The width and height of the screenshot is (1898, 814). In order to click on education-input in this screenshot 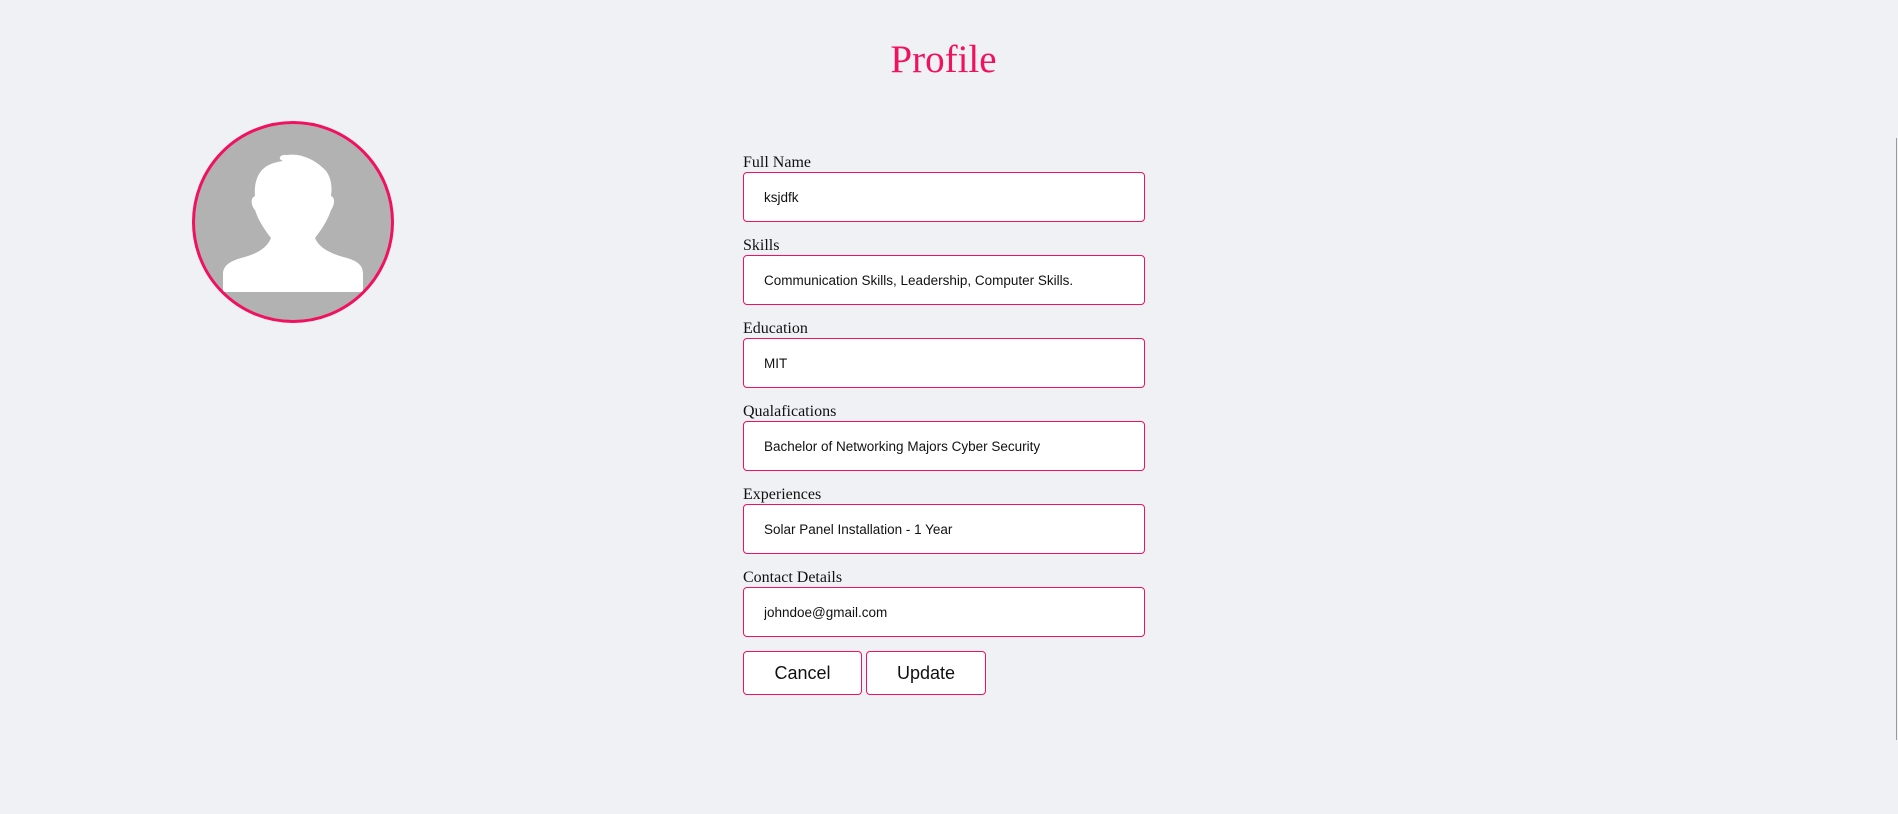, I will do `click(944, 363)`.